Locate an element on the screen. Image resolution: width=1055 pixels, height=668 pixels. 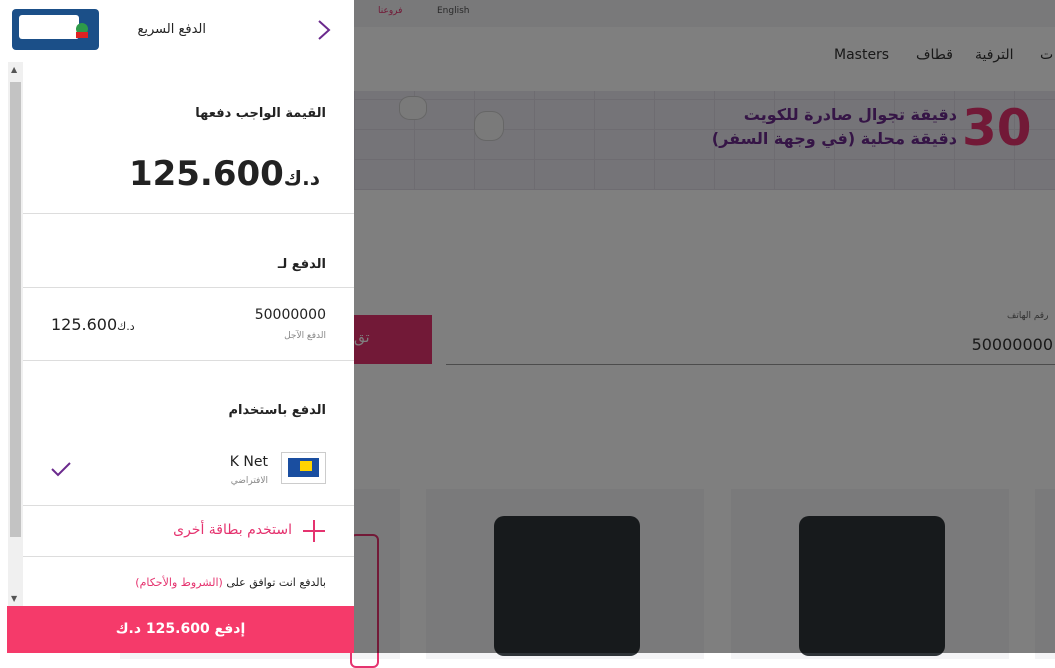
use-other-card-link: استخدم بطاقة أخرى is located at coordinates (232, 530).